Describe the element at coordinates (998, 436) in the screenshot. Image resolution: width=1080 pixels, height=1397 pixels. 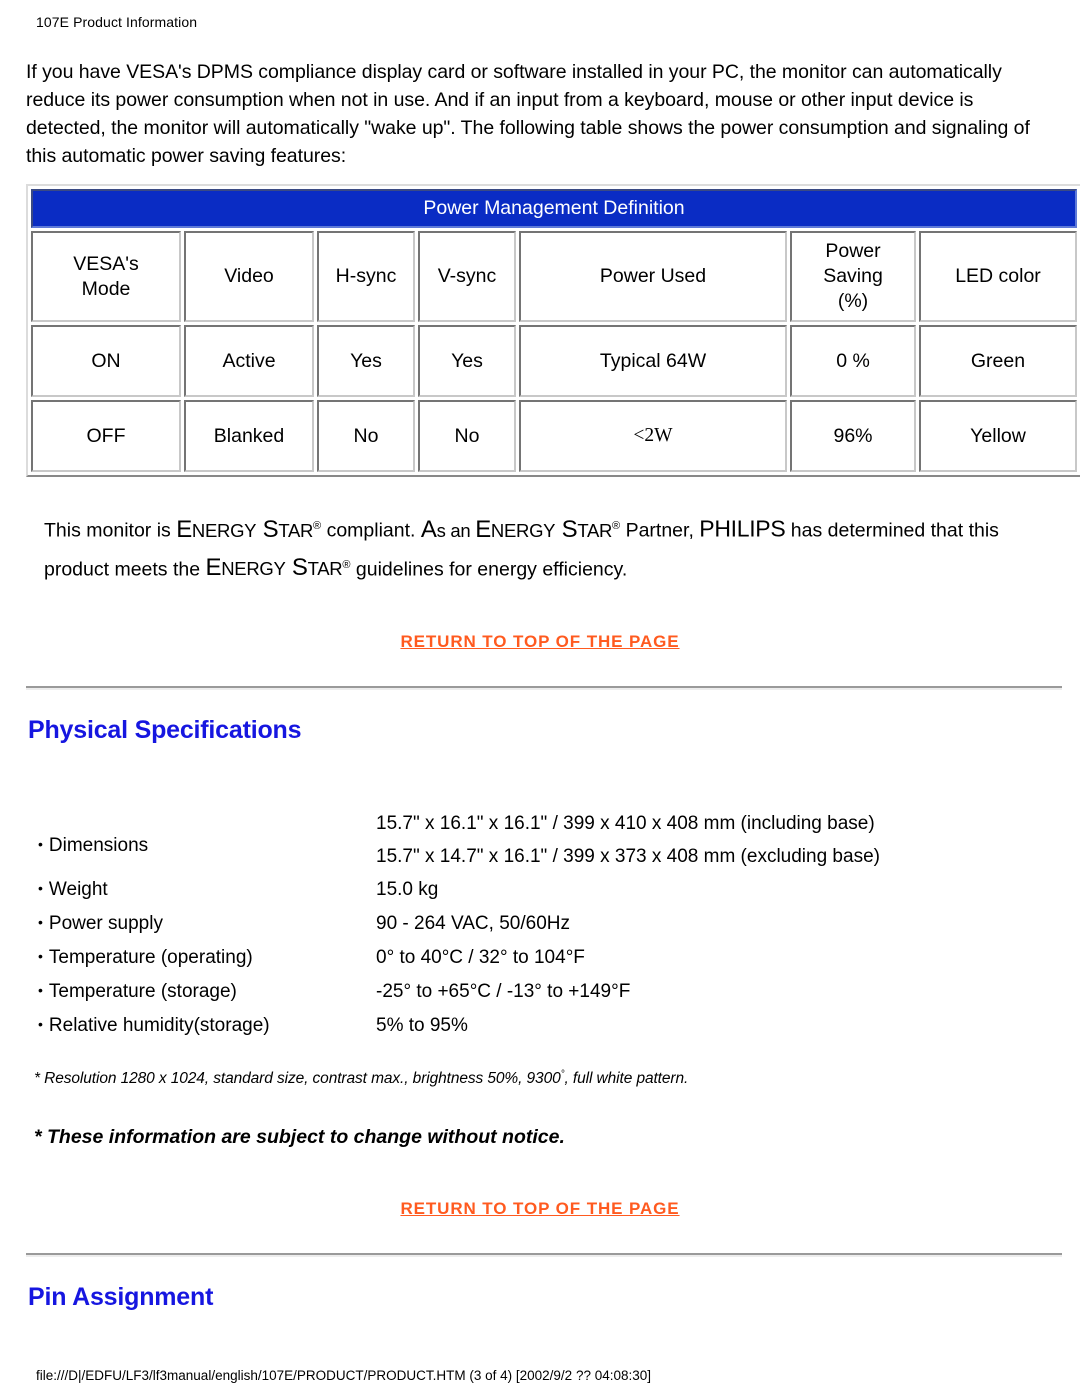
I see `cell-led-color: Yellow` at that location.